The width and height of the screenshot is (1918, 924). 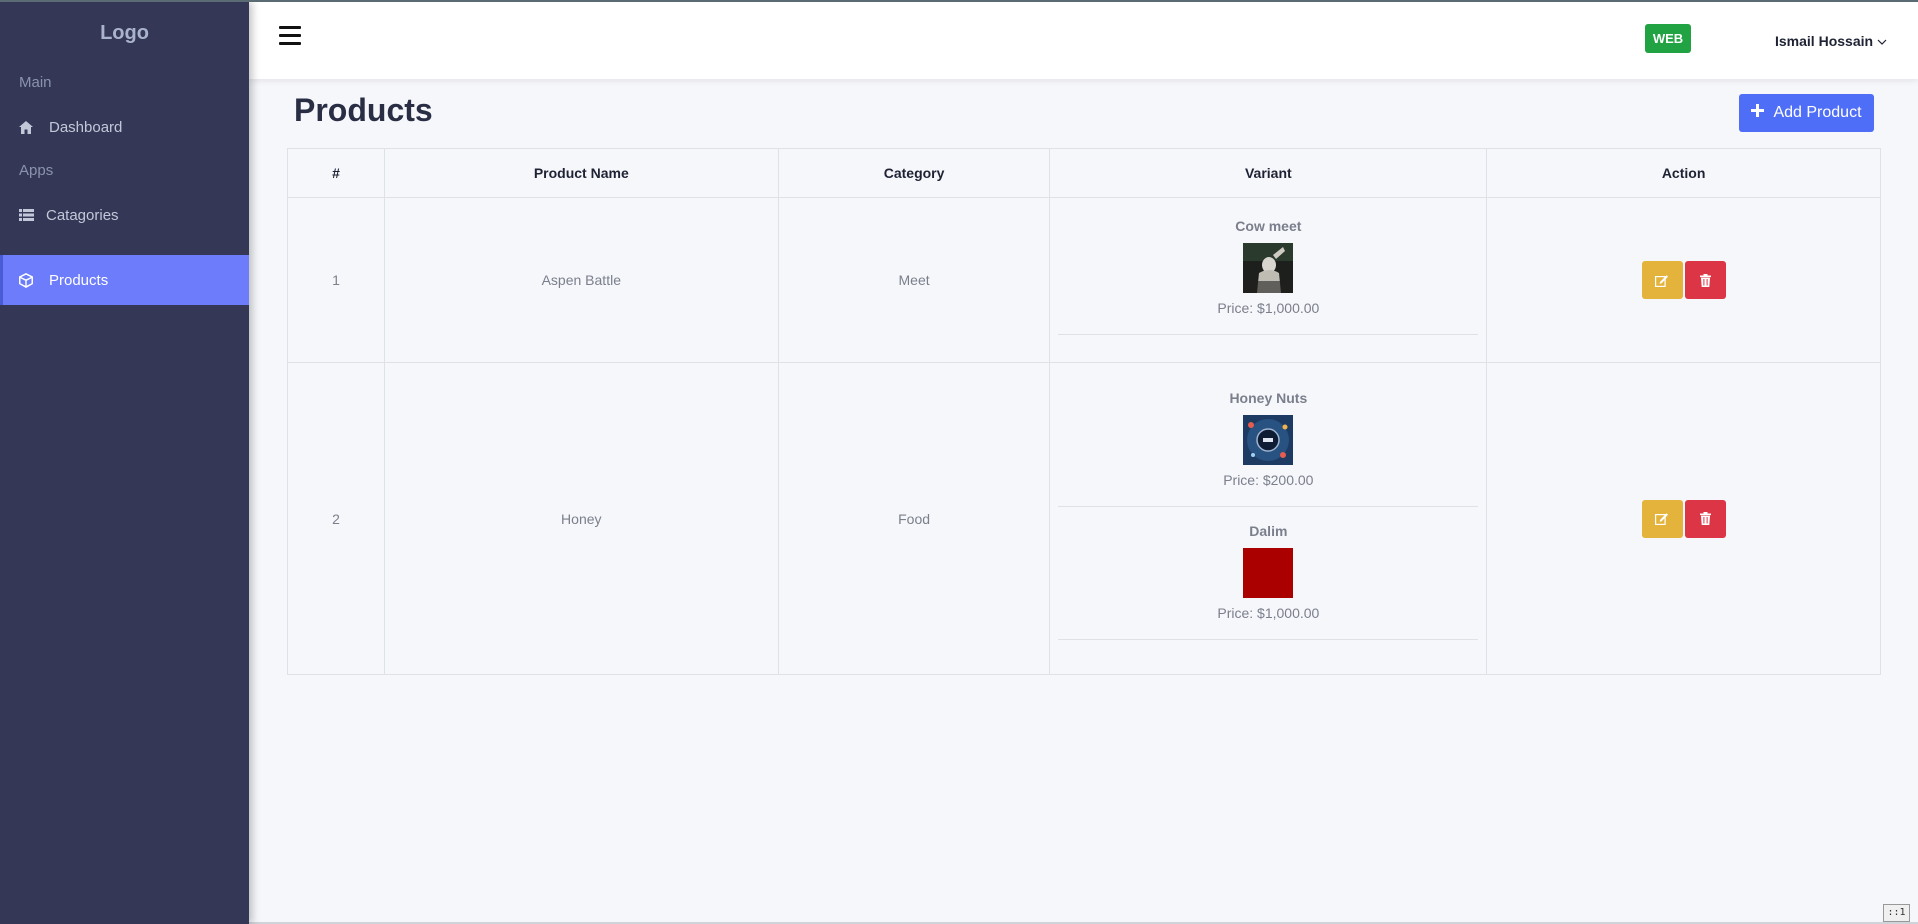 I want to click on column-header-category: Category, so click(x=914, y=173).